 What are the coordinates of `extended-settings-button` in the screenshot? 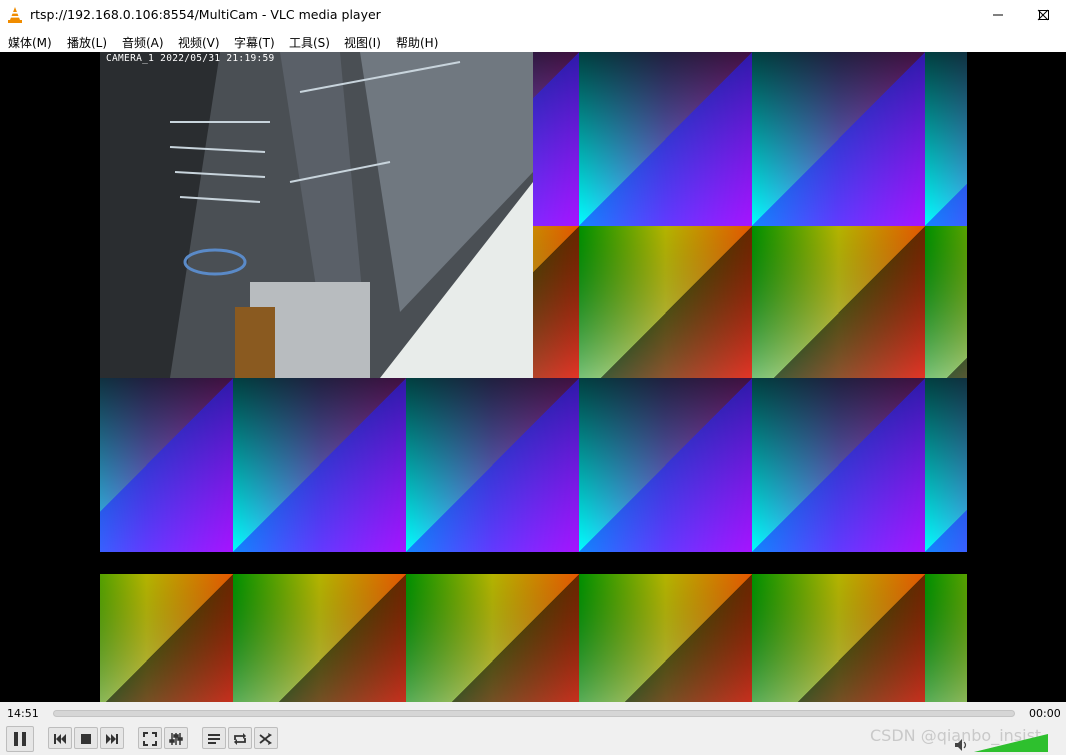 It's located at (176, 738).